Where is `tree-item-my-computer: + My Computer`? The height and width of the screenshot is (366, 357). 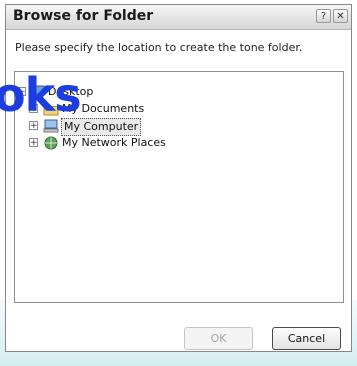
tree-item-my-computer: + My Computer is located at coordinates (175, 127).